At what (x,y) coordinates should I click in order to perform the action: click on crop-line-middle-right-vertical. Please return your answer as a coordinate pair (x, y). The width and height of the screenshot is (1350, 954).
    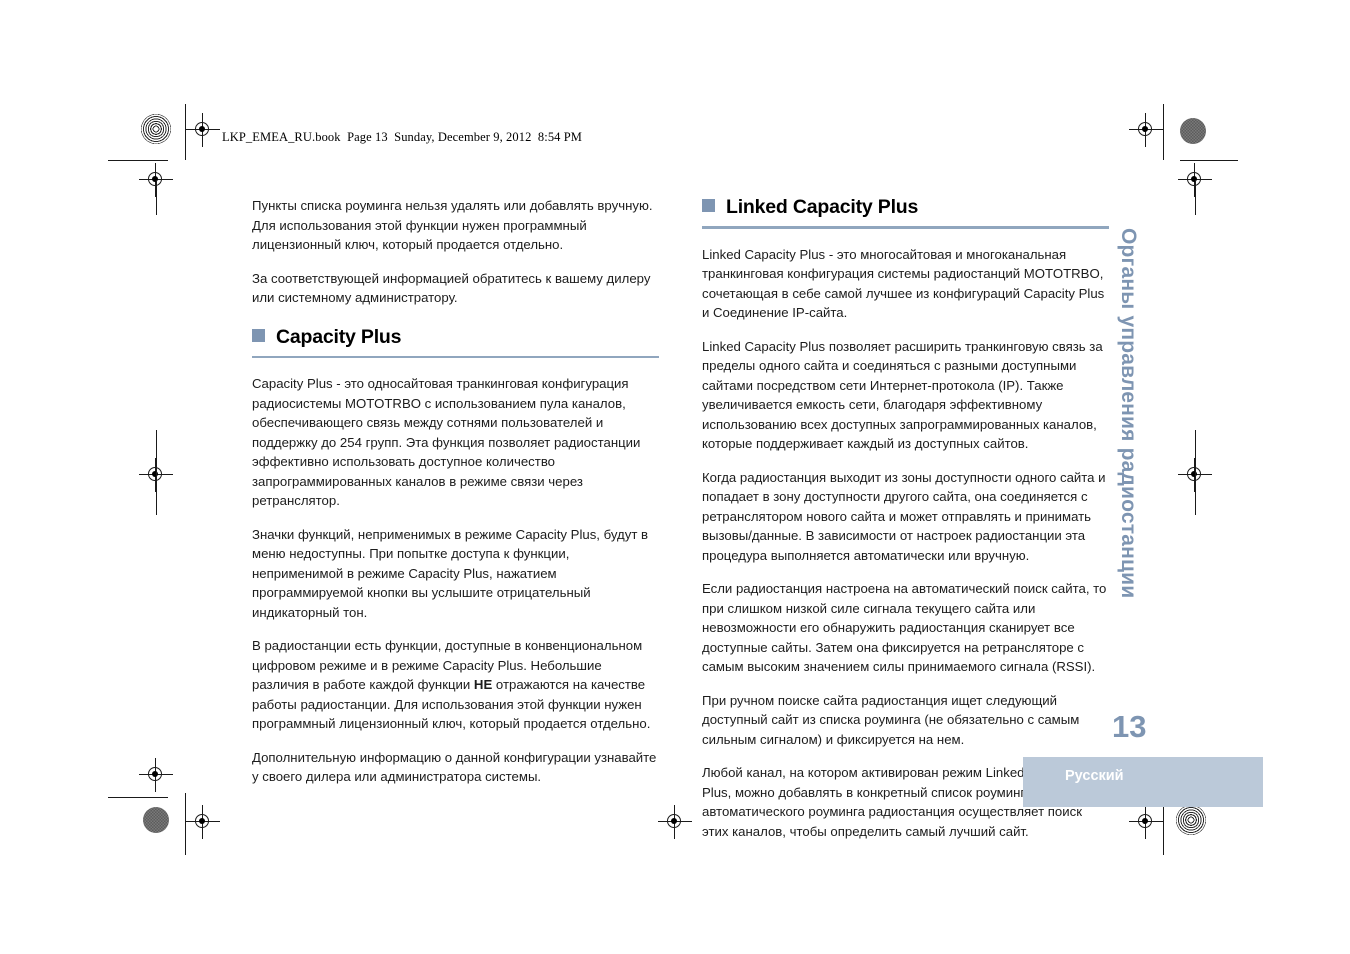
    Looking at the image, I should click on (1195, 472).